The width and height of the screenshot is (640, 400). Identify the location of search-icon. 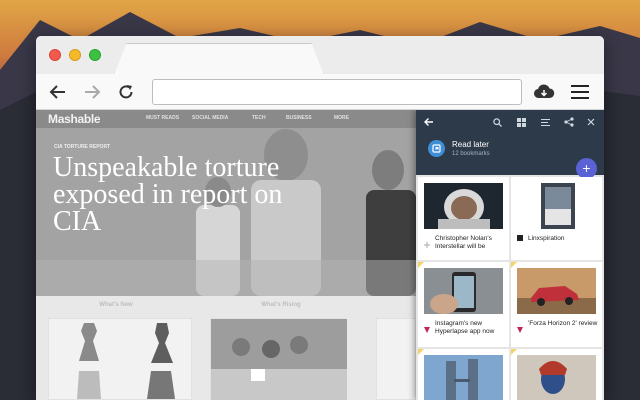
(497, 122).